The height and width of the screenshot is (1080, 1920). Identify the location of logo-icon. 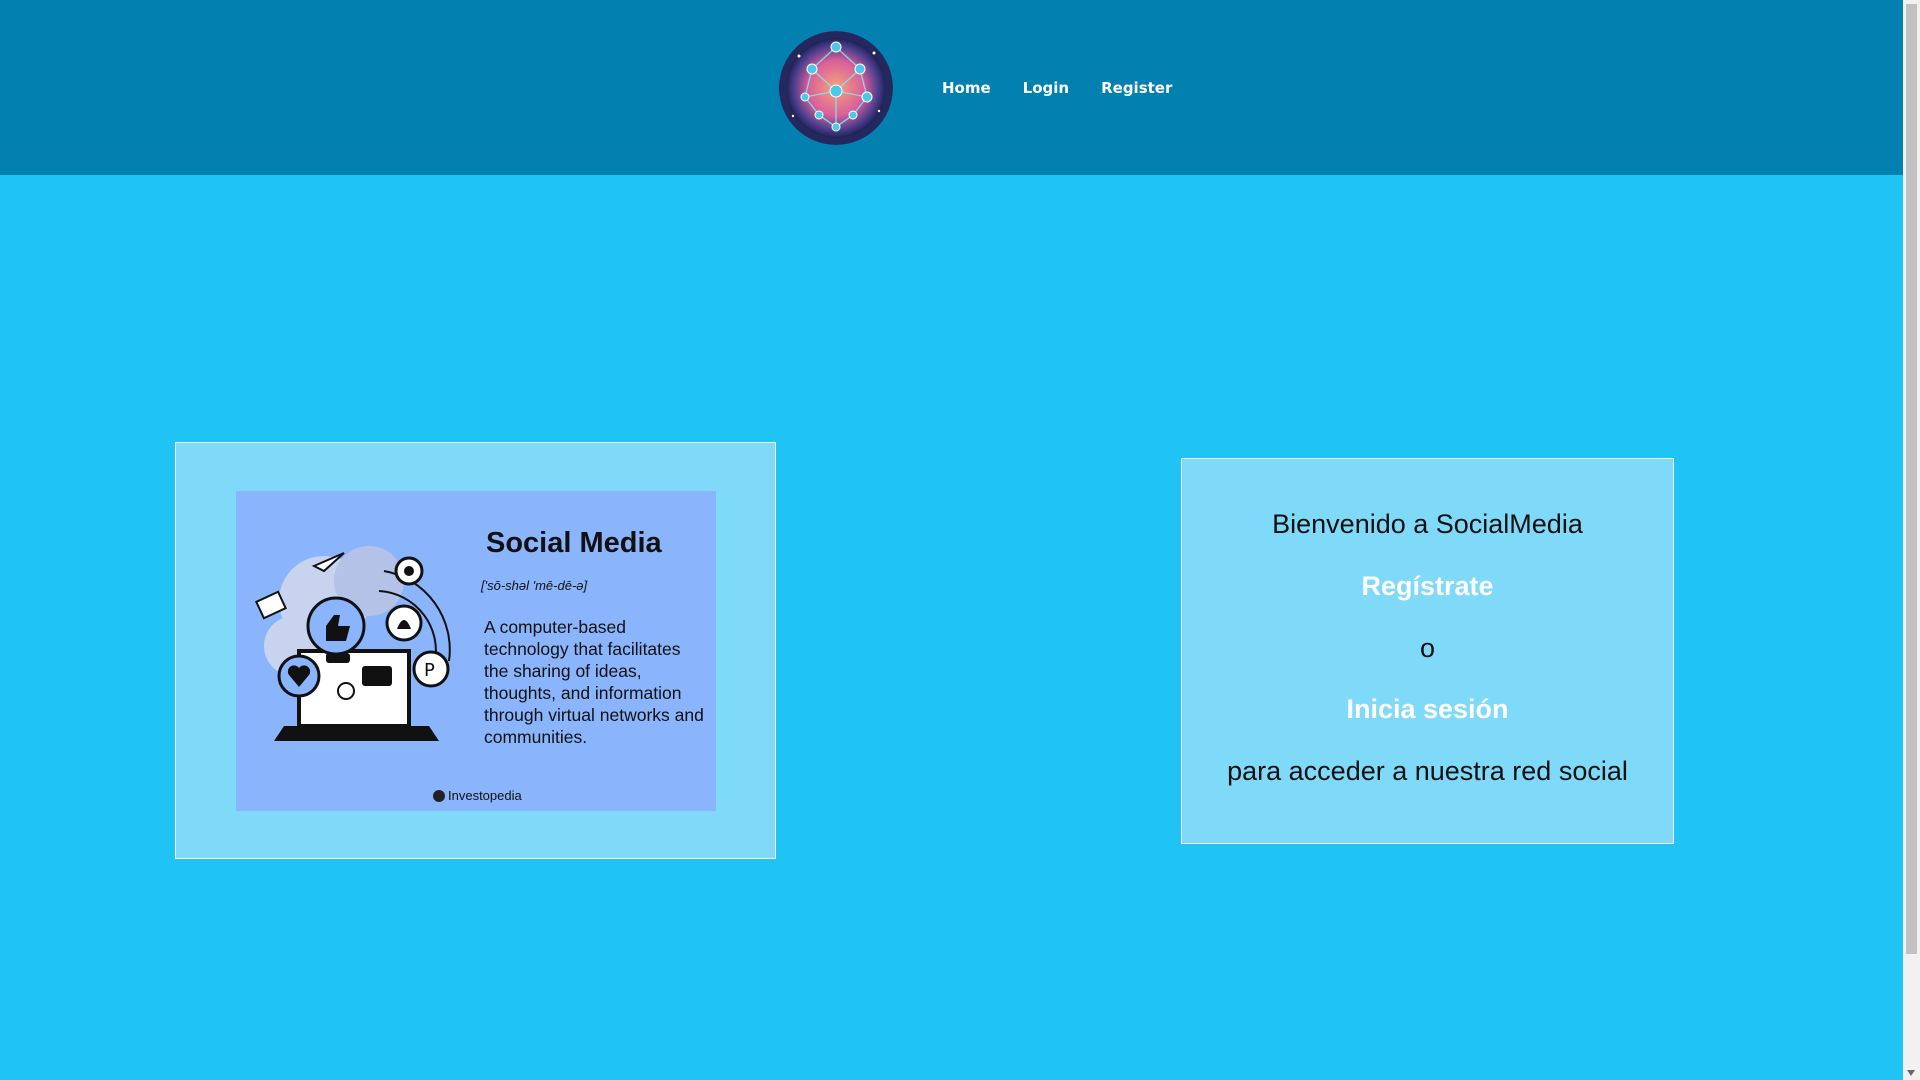
(836, 88).